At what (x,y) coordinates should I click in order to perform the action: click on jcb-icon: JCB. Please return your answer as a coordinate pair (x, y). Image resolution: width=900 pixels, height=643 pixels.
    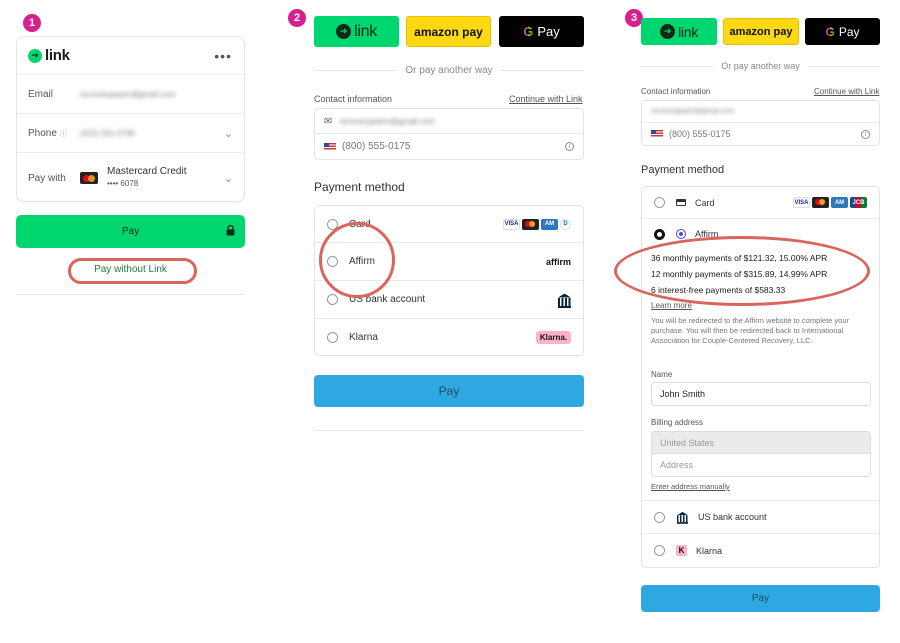
    Looking at the image, I should click on (858, 202).